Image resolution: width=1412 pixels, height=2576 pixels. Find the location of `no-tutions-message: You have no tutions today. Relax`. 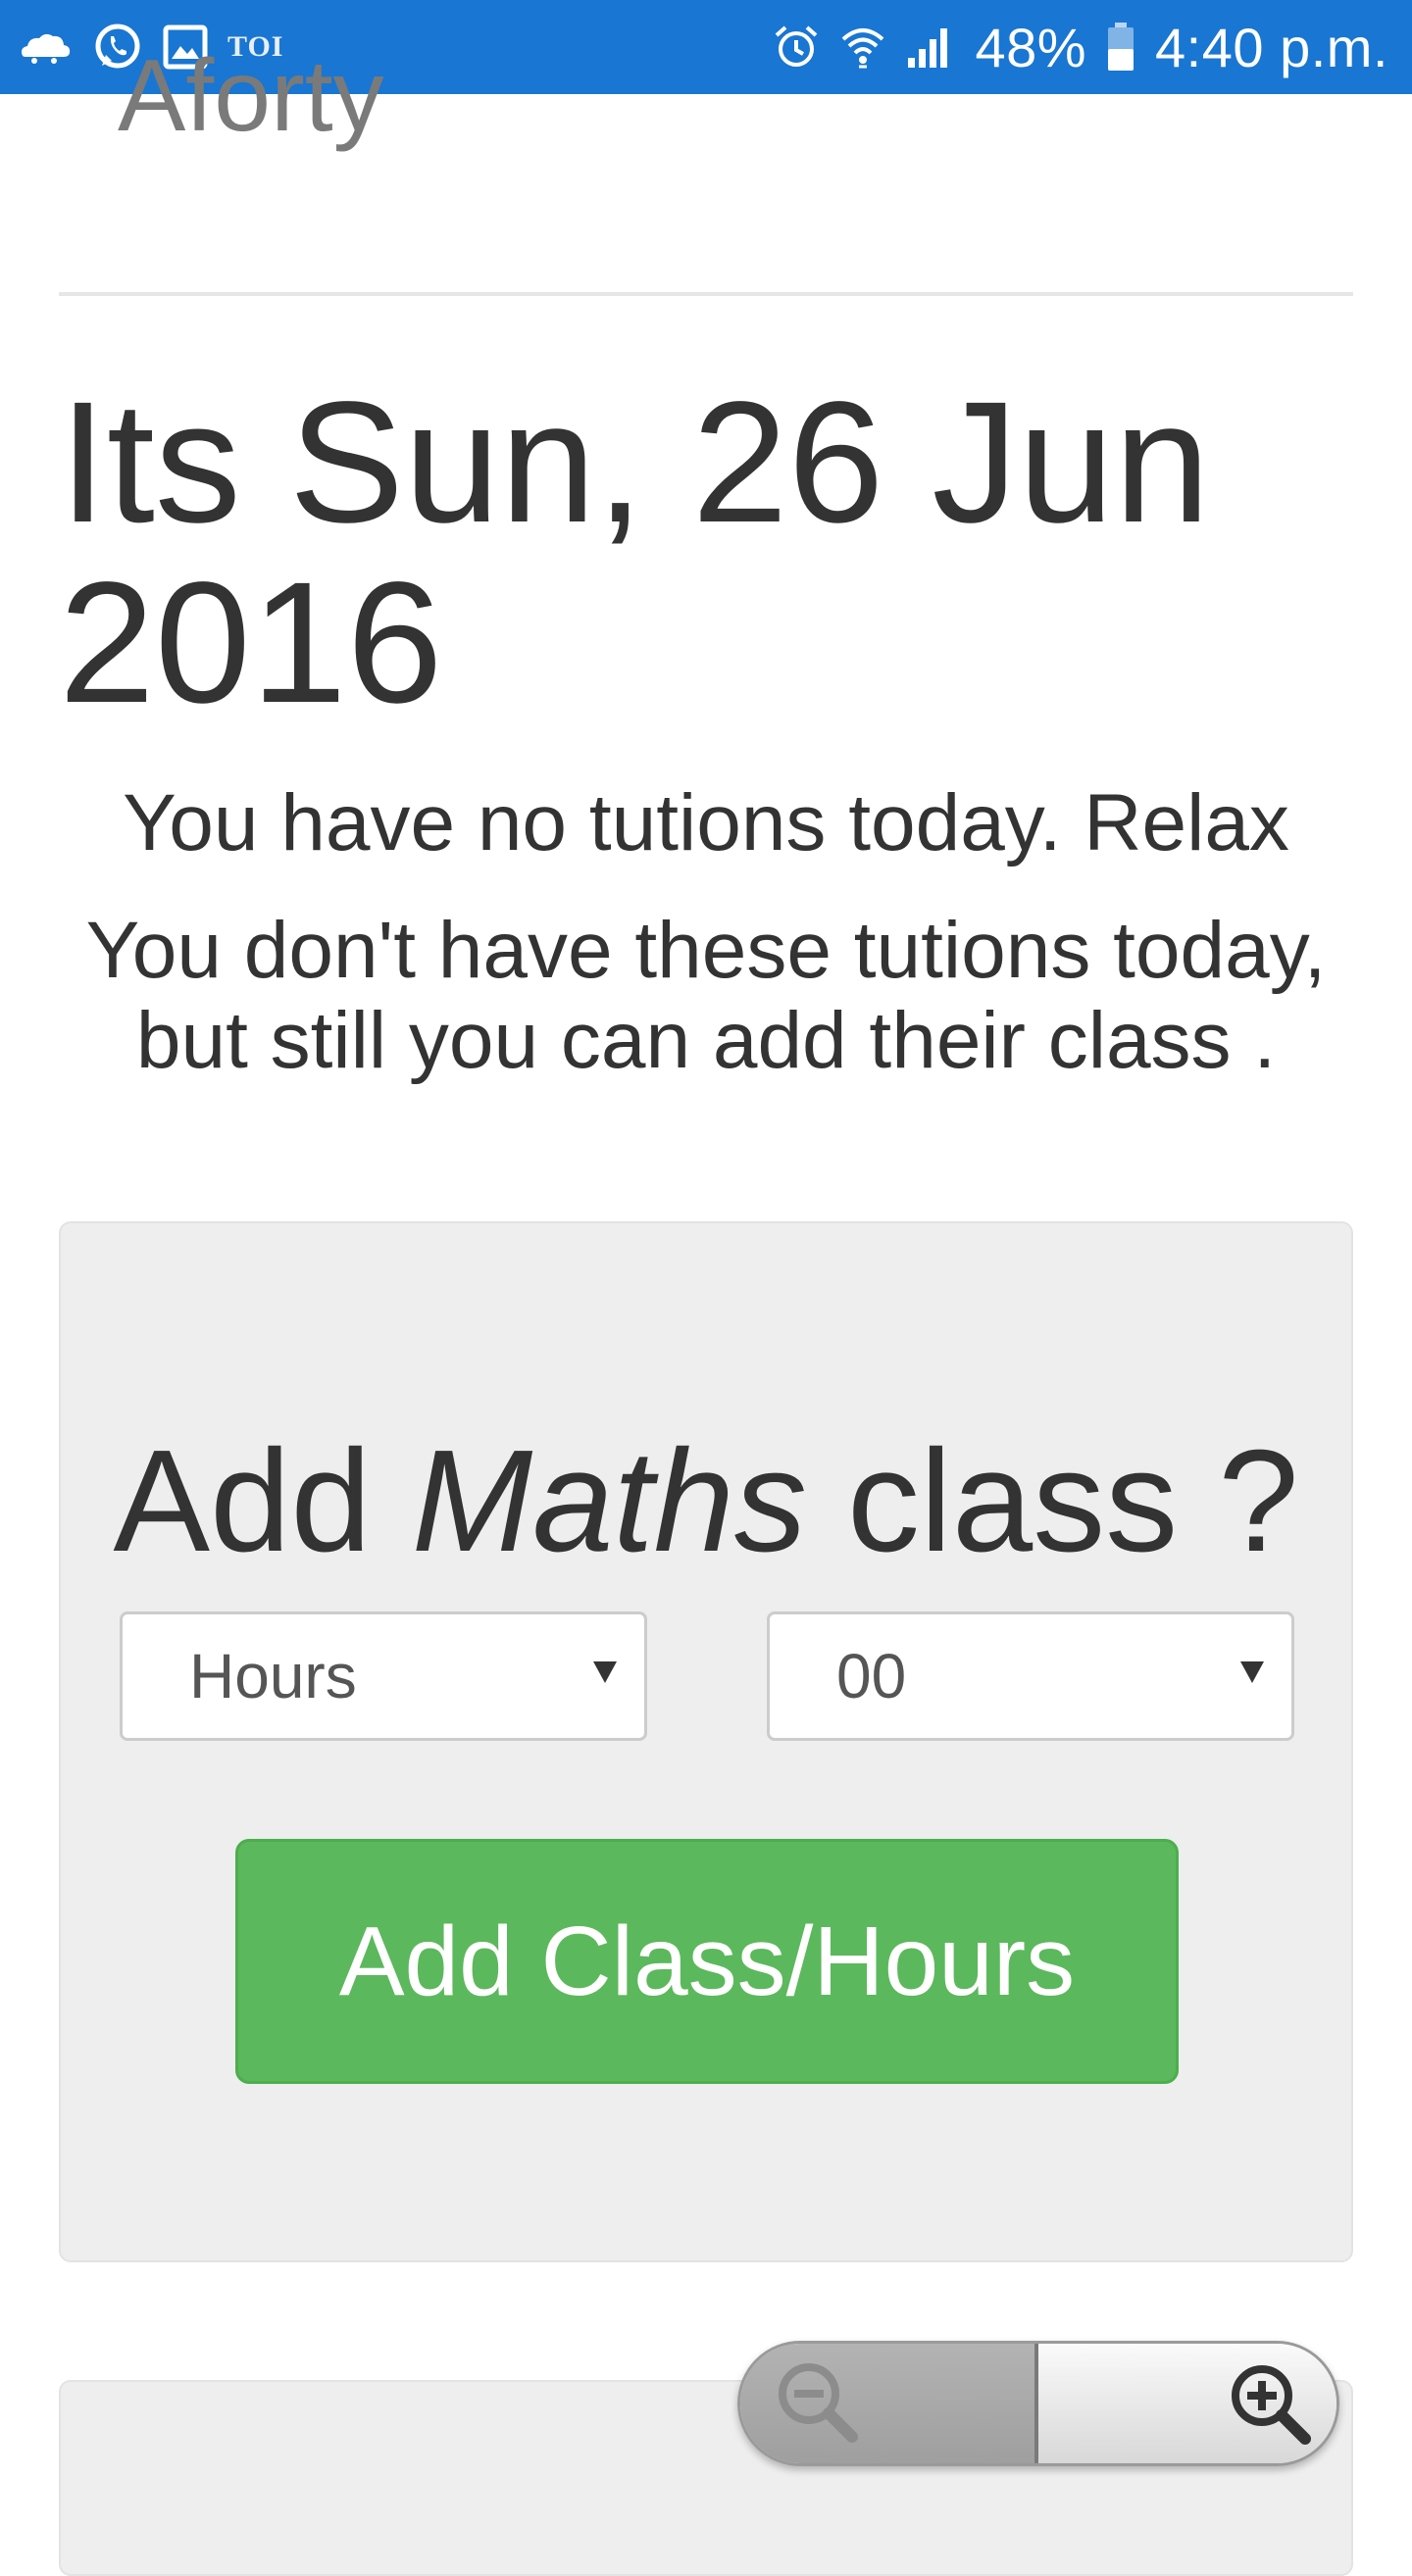

no-tutions-message: You have no tutions today. Relax is located at coordinates (706, 822).